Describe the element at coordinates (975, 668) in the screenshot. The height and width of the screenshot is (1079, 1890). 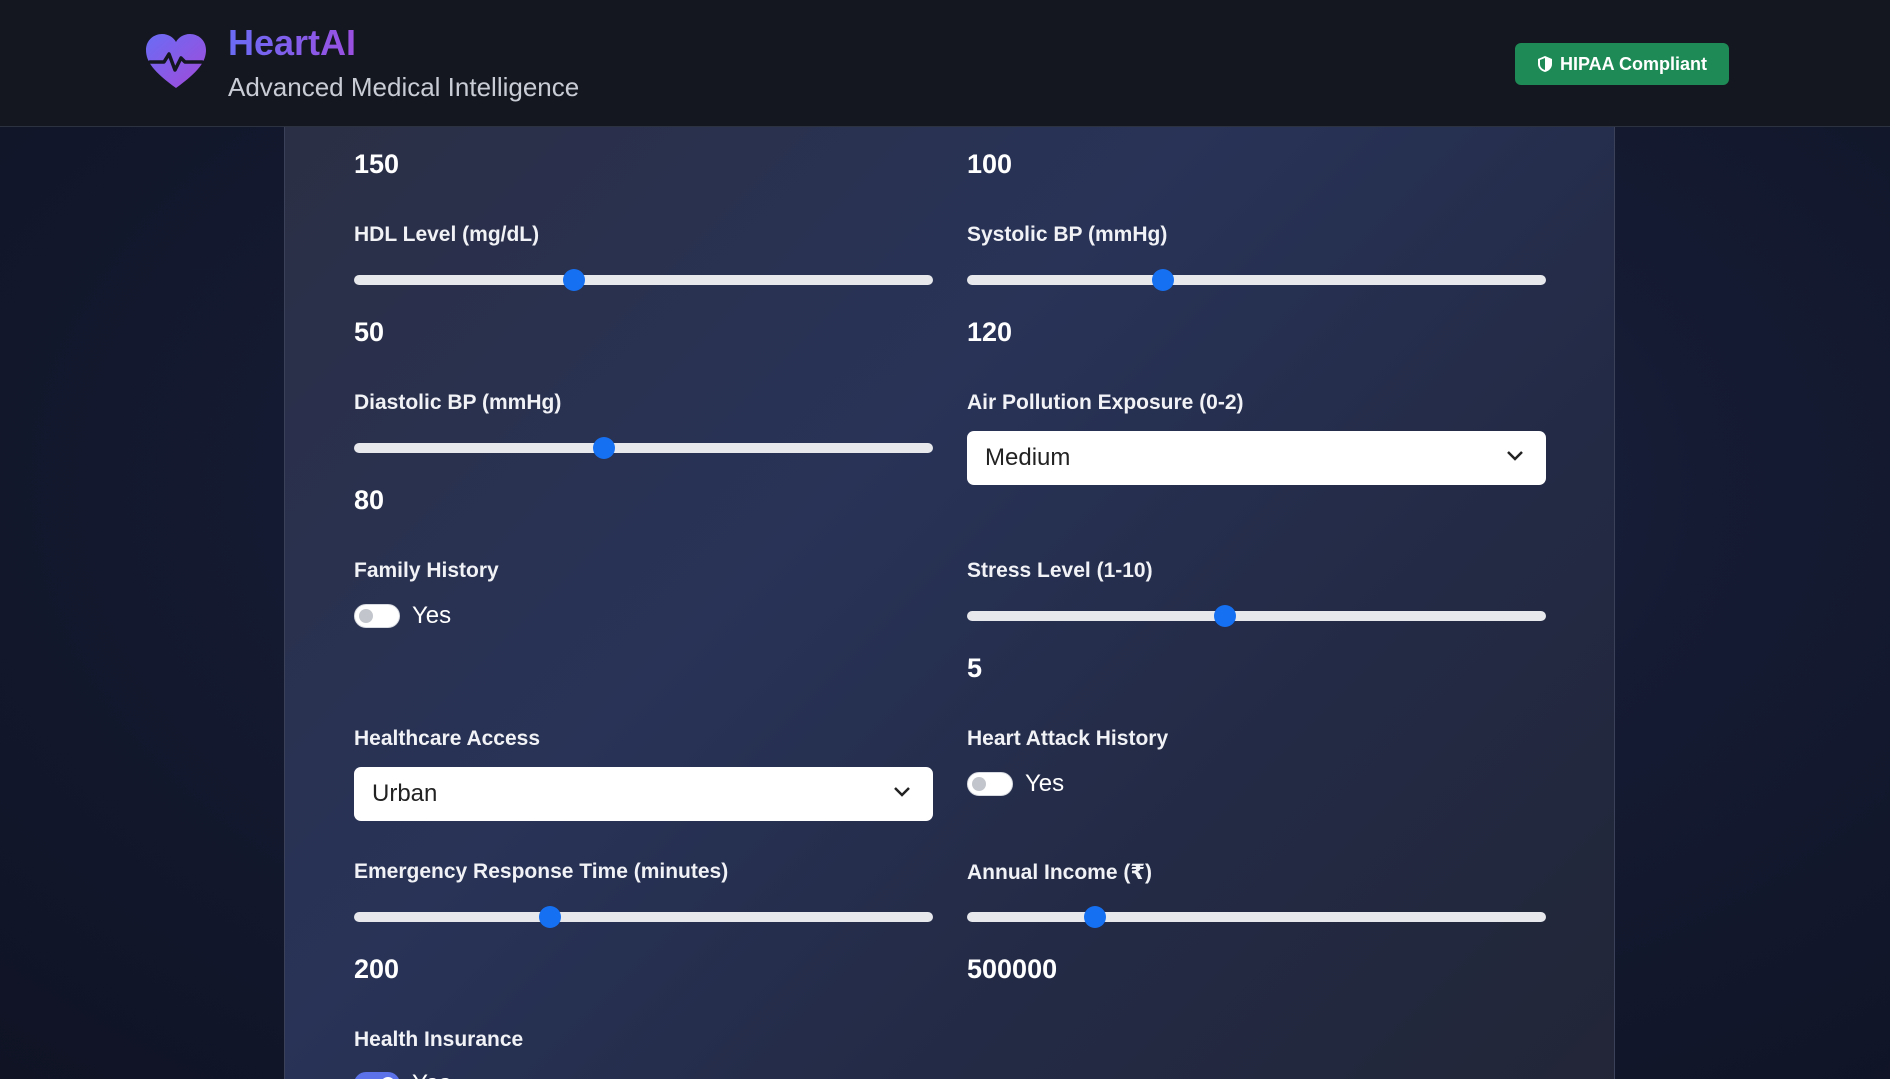
I see `stress-value: 5` at that location.